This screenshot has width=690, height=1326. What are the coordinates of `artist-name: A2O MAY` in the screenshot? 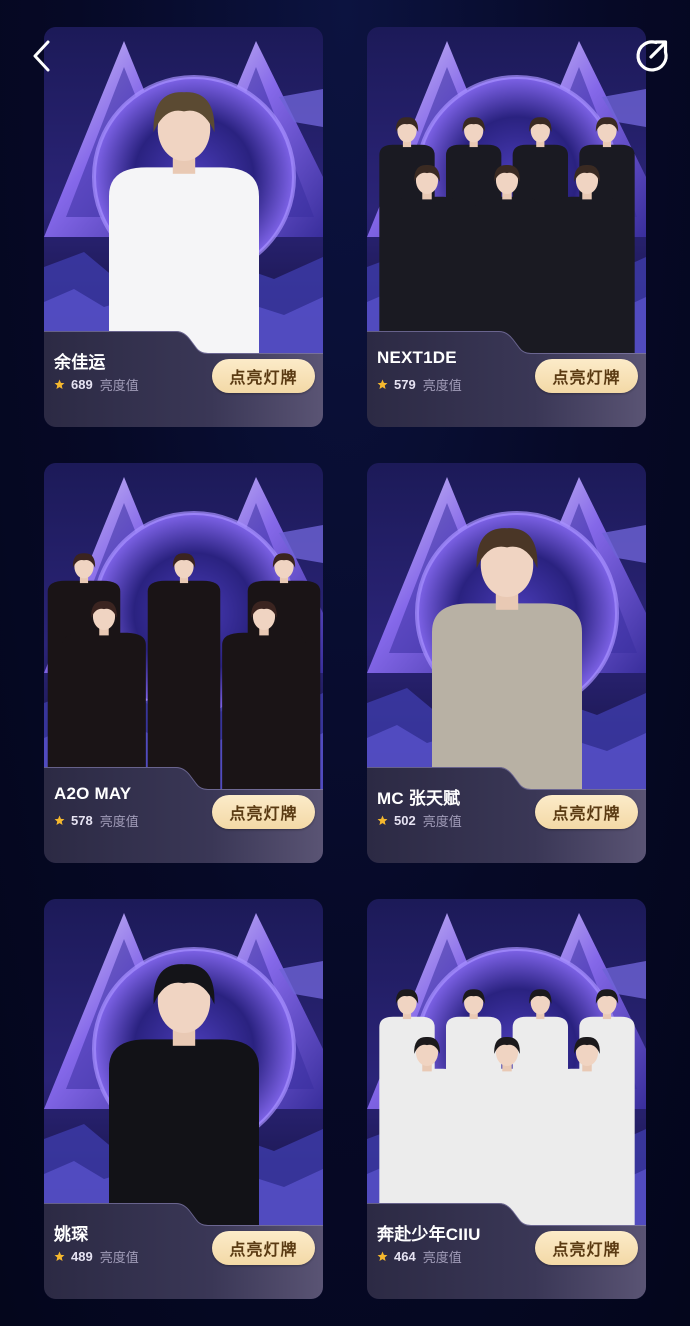 It's located at (93, 793).